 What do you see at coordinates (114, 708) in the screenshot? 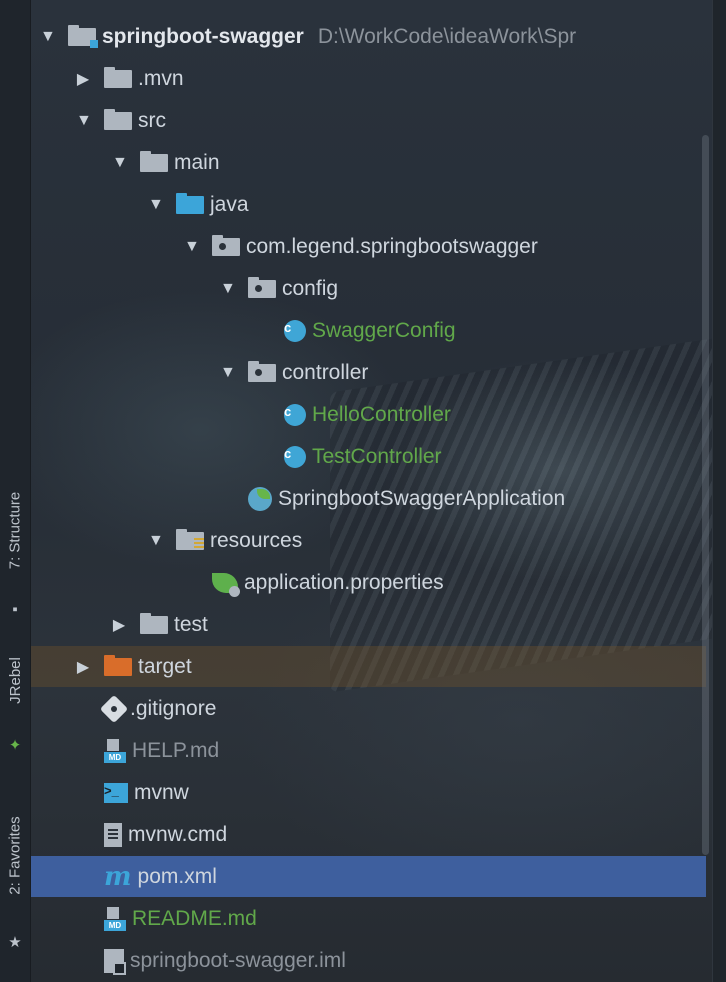
I see `git-icon` at bounding box center [114, 708].